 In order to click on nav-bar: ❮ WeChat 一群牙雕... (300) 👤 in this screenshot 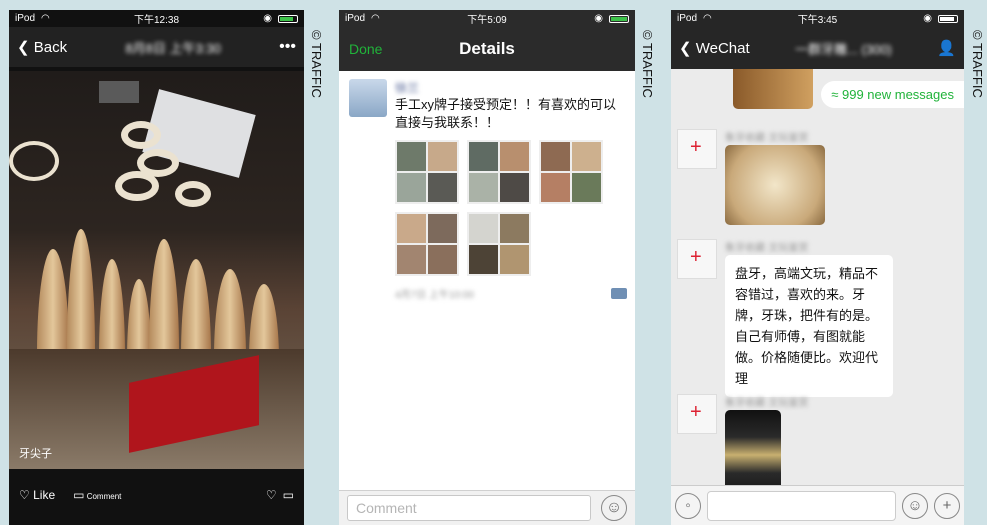, I will do `click(817, 48)`.